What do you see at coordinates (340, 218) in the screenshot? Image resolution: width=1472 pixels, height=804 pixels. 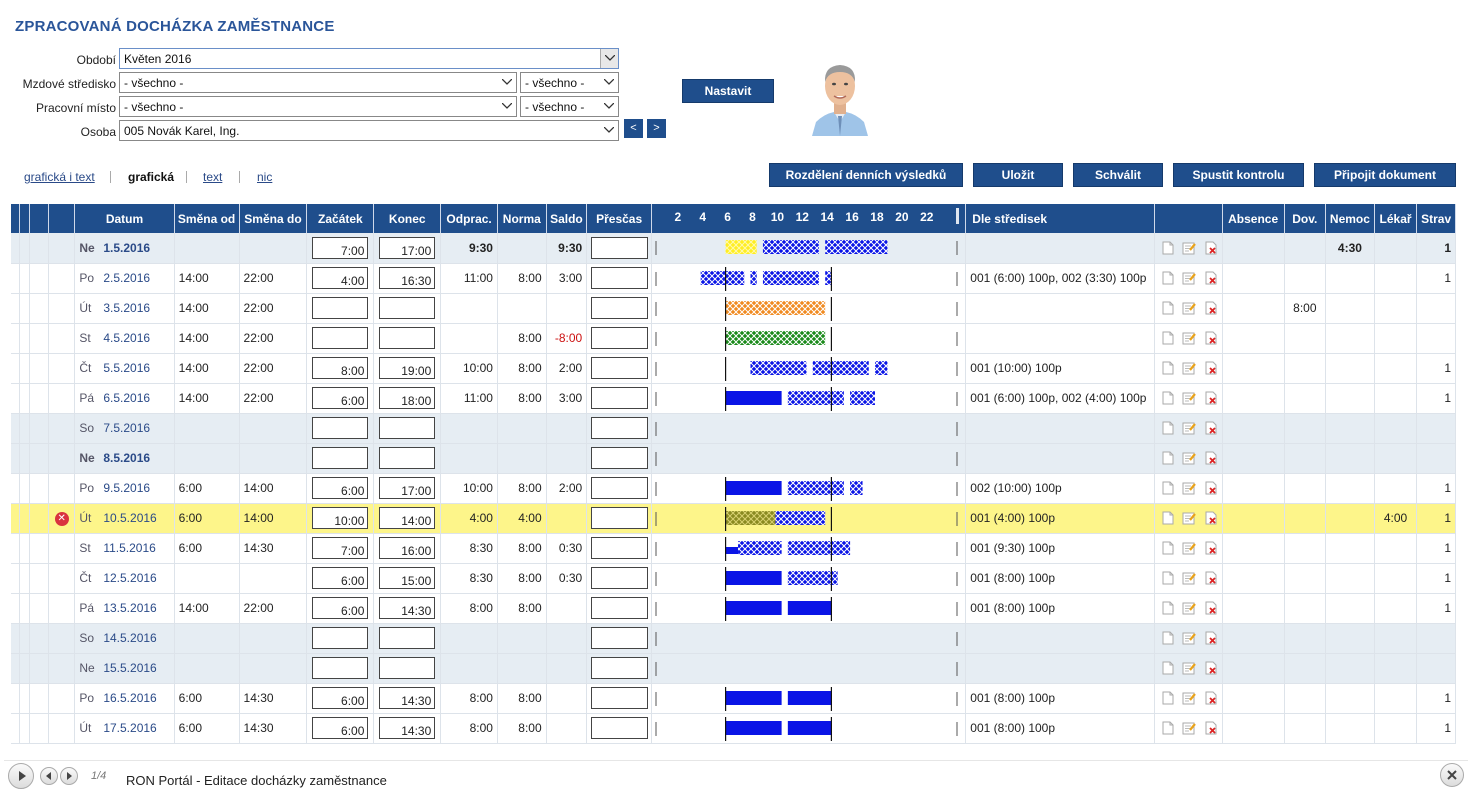 I see `col-zacatek: Začátek` at bounding box center [340, 218].